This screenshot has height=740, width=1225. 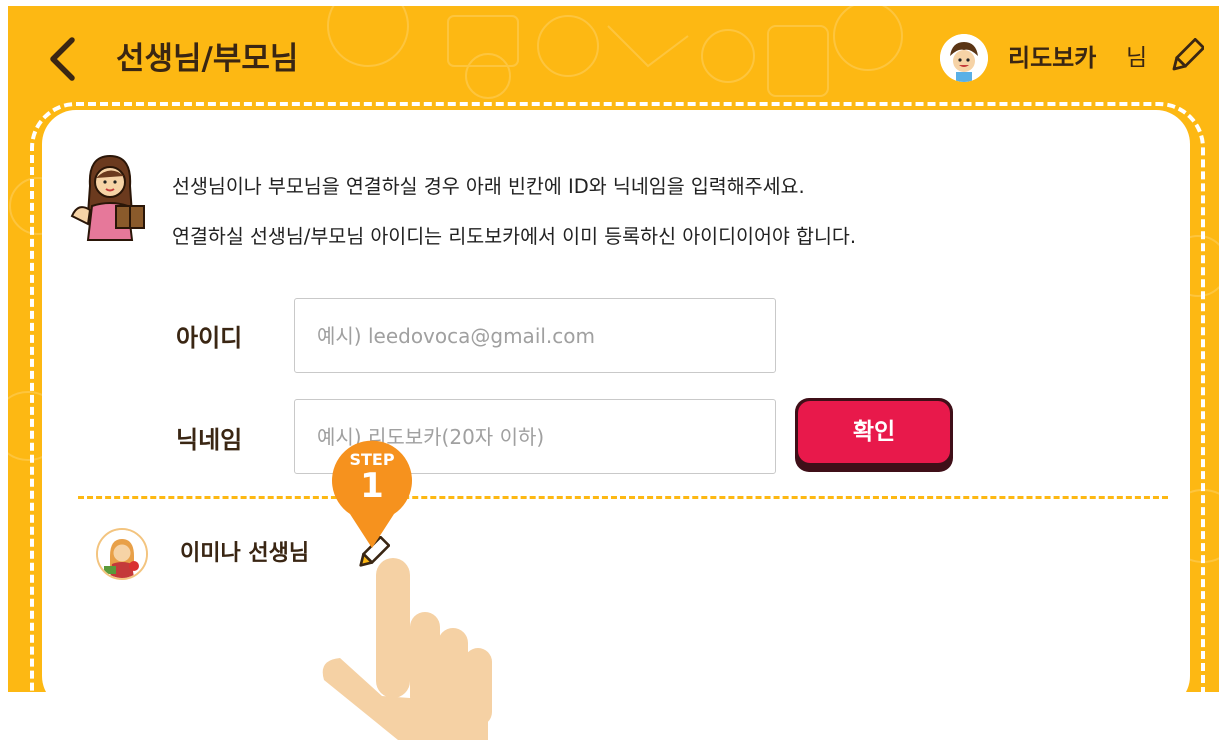 I want to click on confirm-button-label: 확인, so click(x=874, y=432).